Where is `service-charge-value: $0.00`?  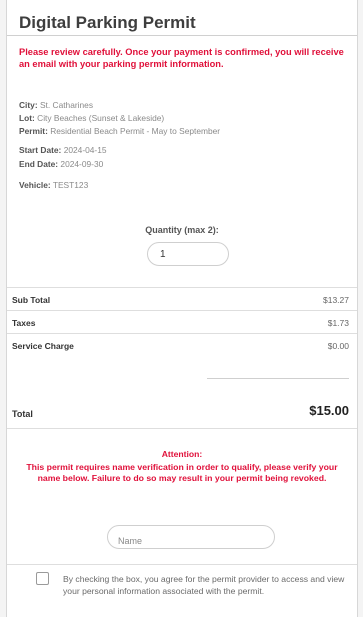
service-charge-value: $0.00 is located at coordinates (338, 346).